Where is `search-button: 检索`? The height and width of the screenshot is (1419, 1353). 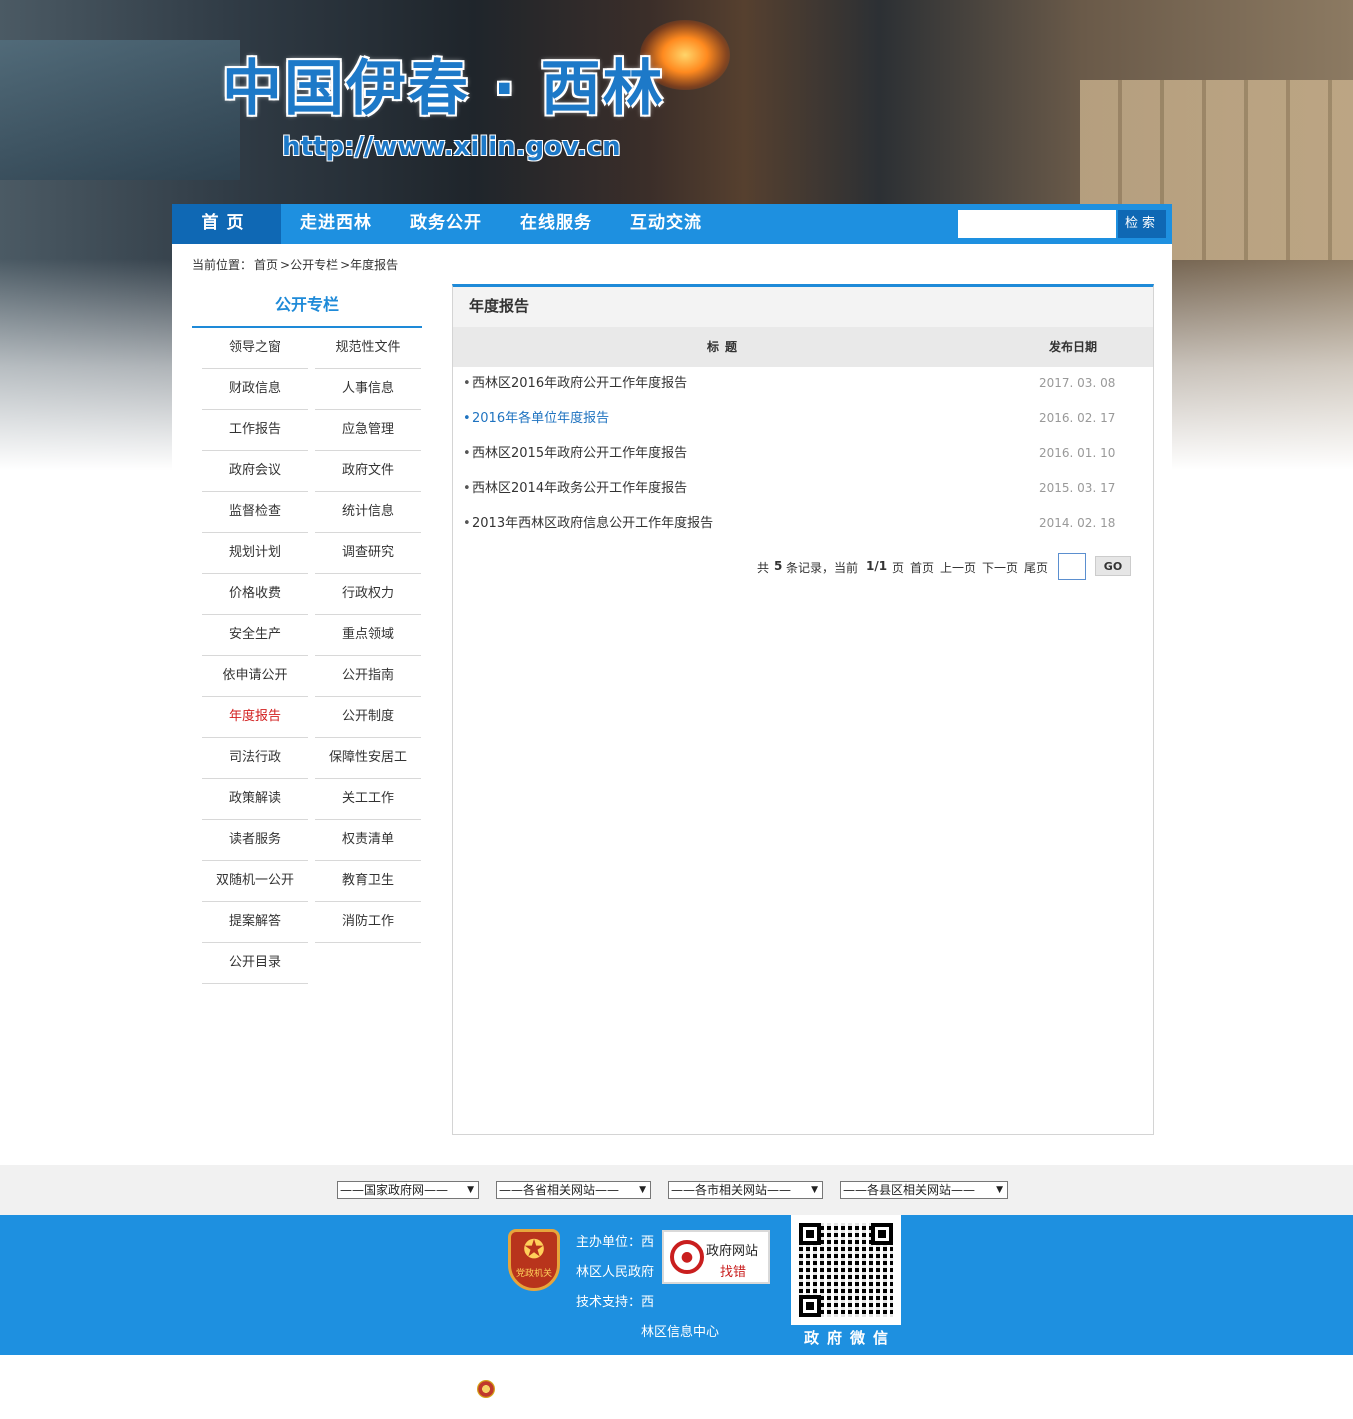 search-button: 检索 is located at coordinates (1142, 224).